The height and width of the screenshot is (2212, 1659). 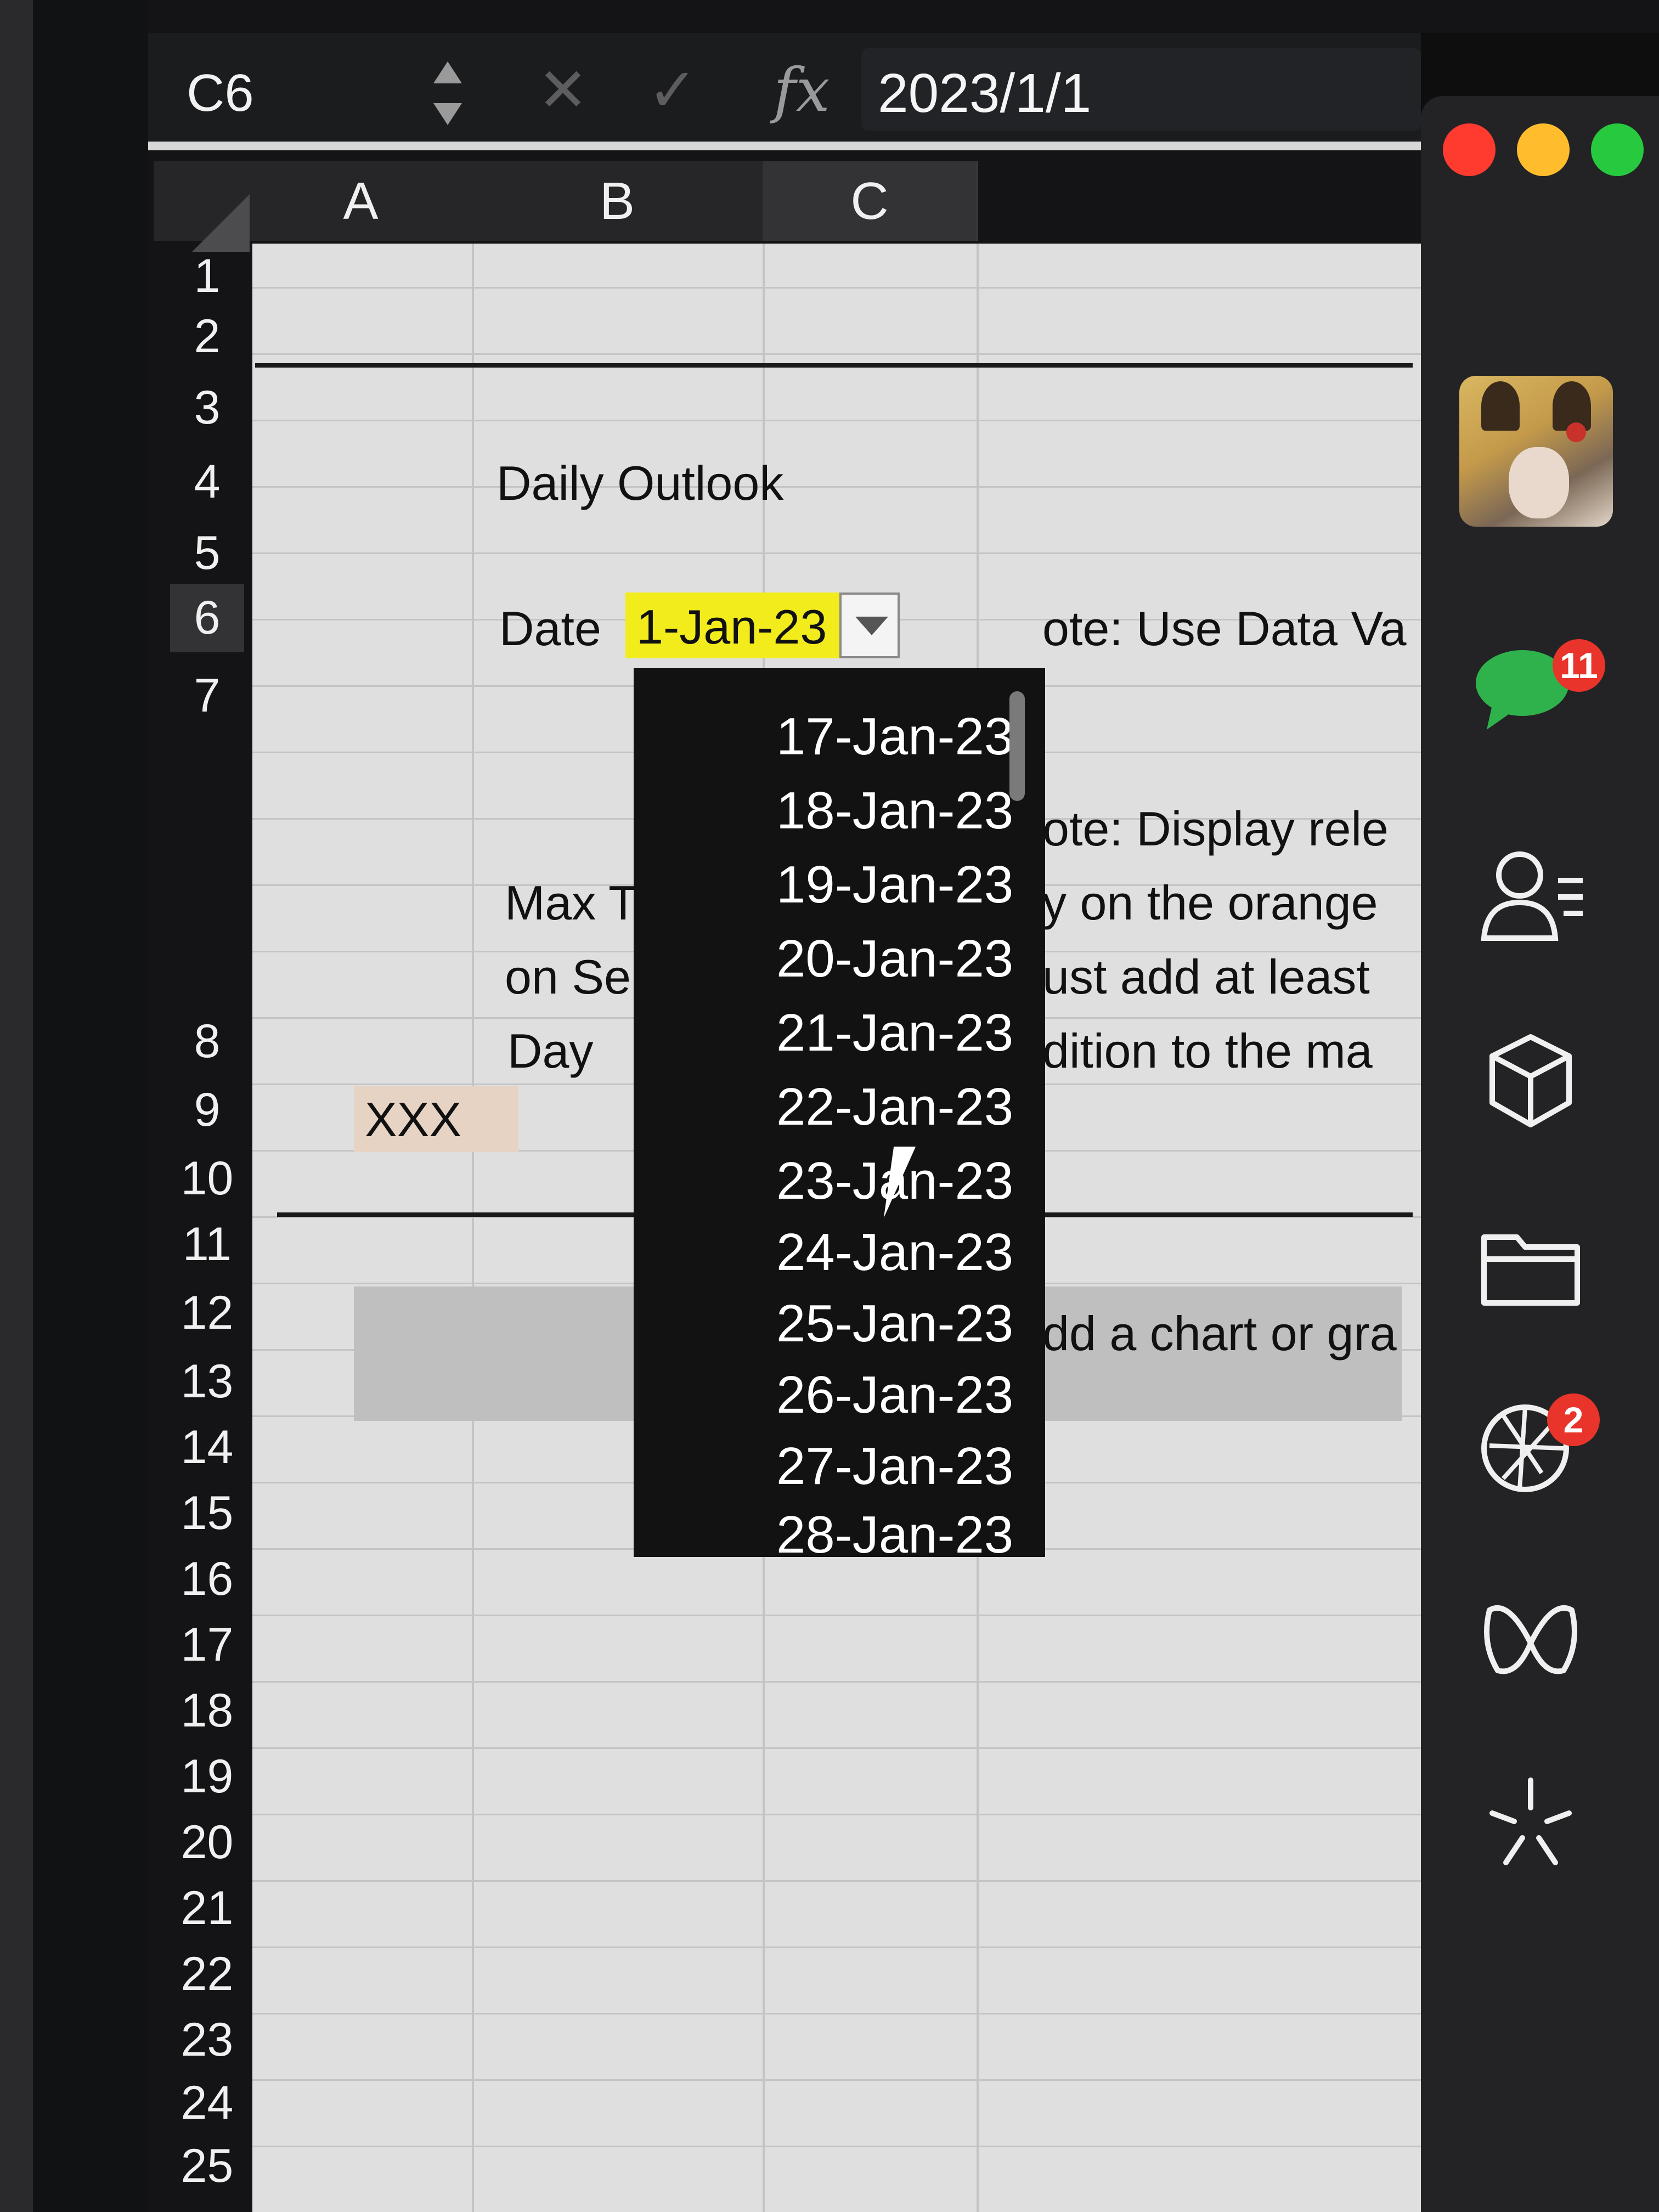 What do you see at coordinates (207, 276) in the screenshot?
I see `row-header-1: 1` at bounding box center [207, 276].